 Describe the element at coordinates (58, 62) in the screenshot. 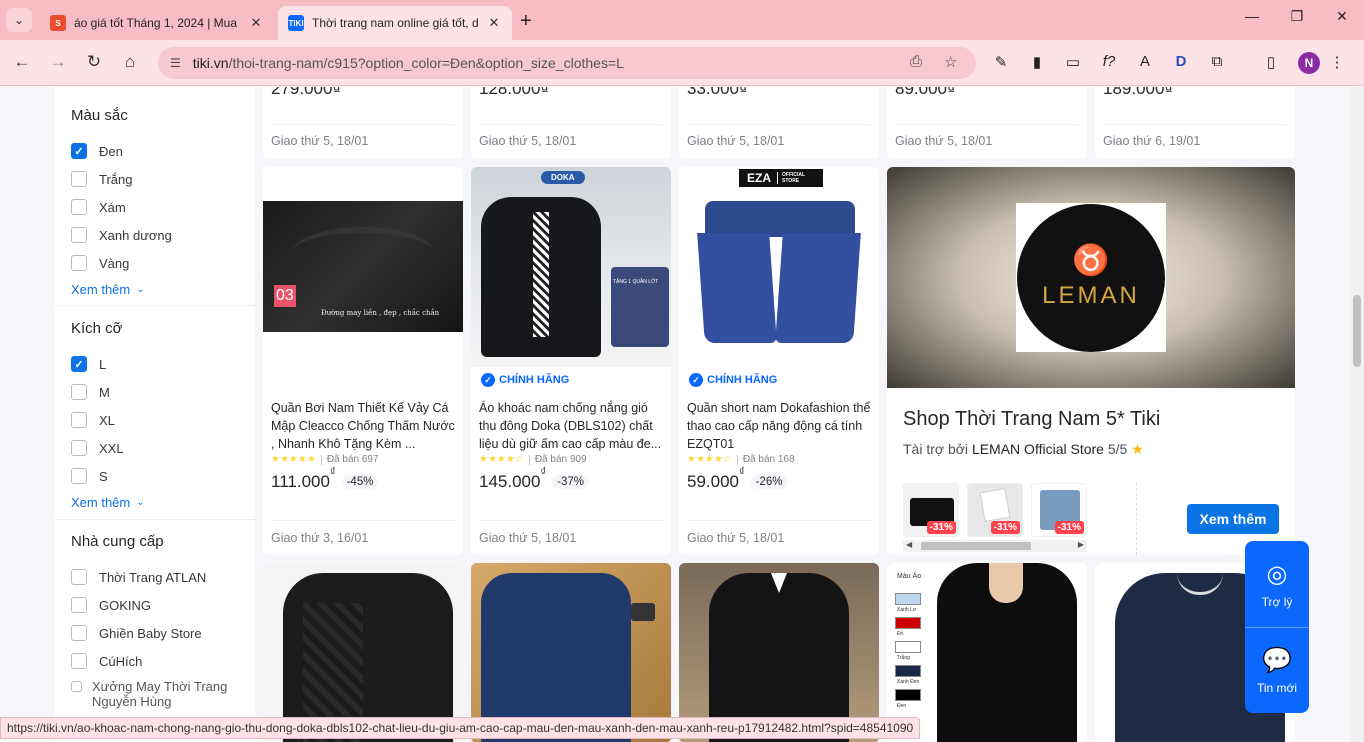

I see `forward-icon: →` at that location.